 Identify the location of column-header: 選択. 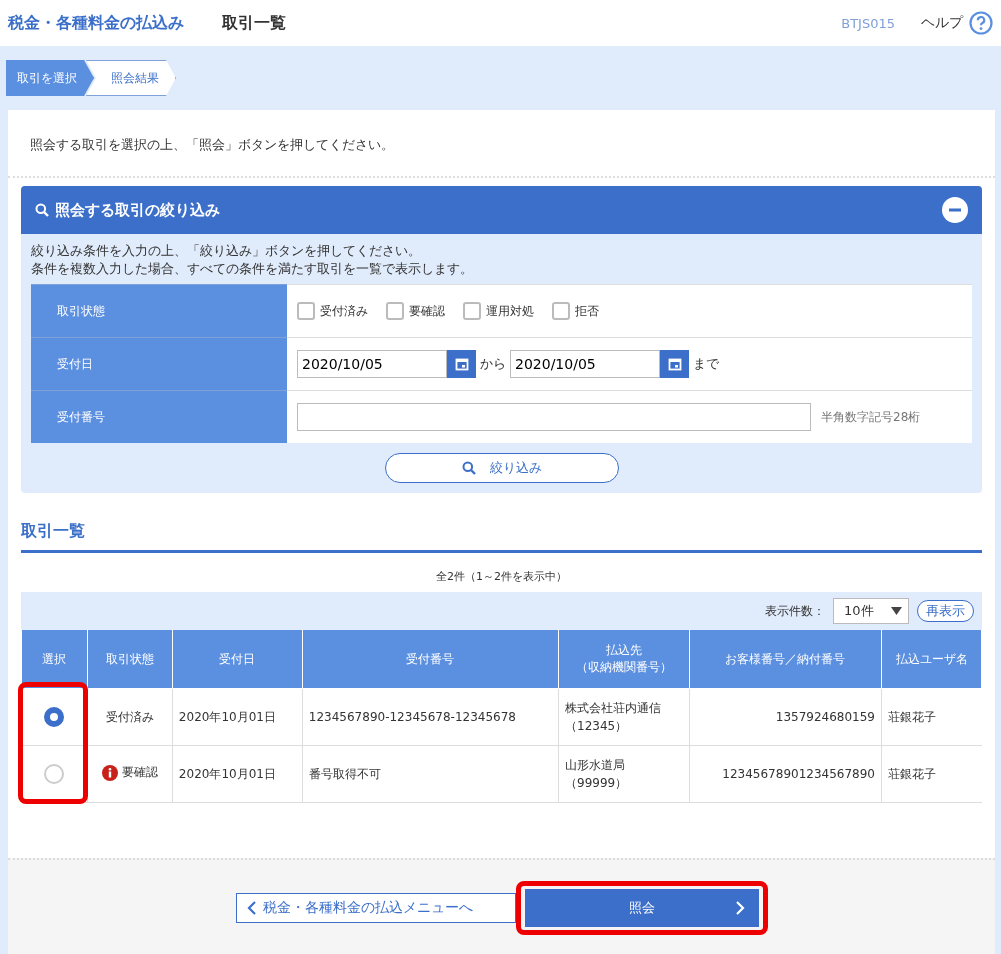
(54, 659).